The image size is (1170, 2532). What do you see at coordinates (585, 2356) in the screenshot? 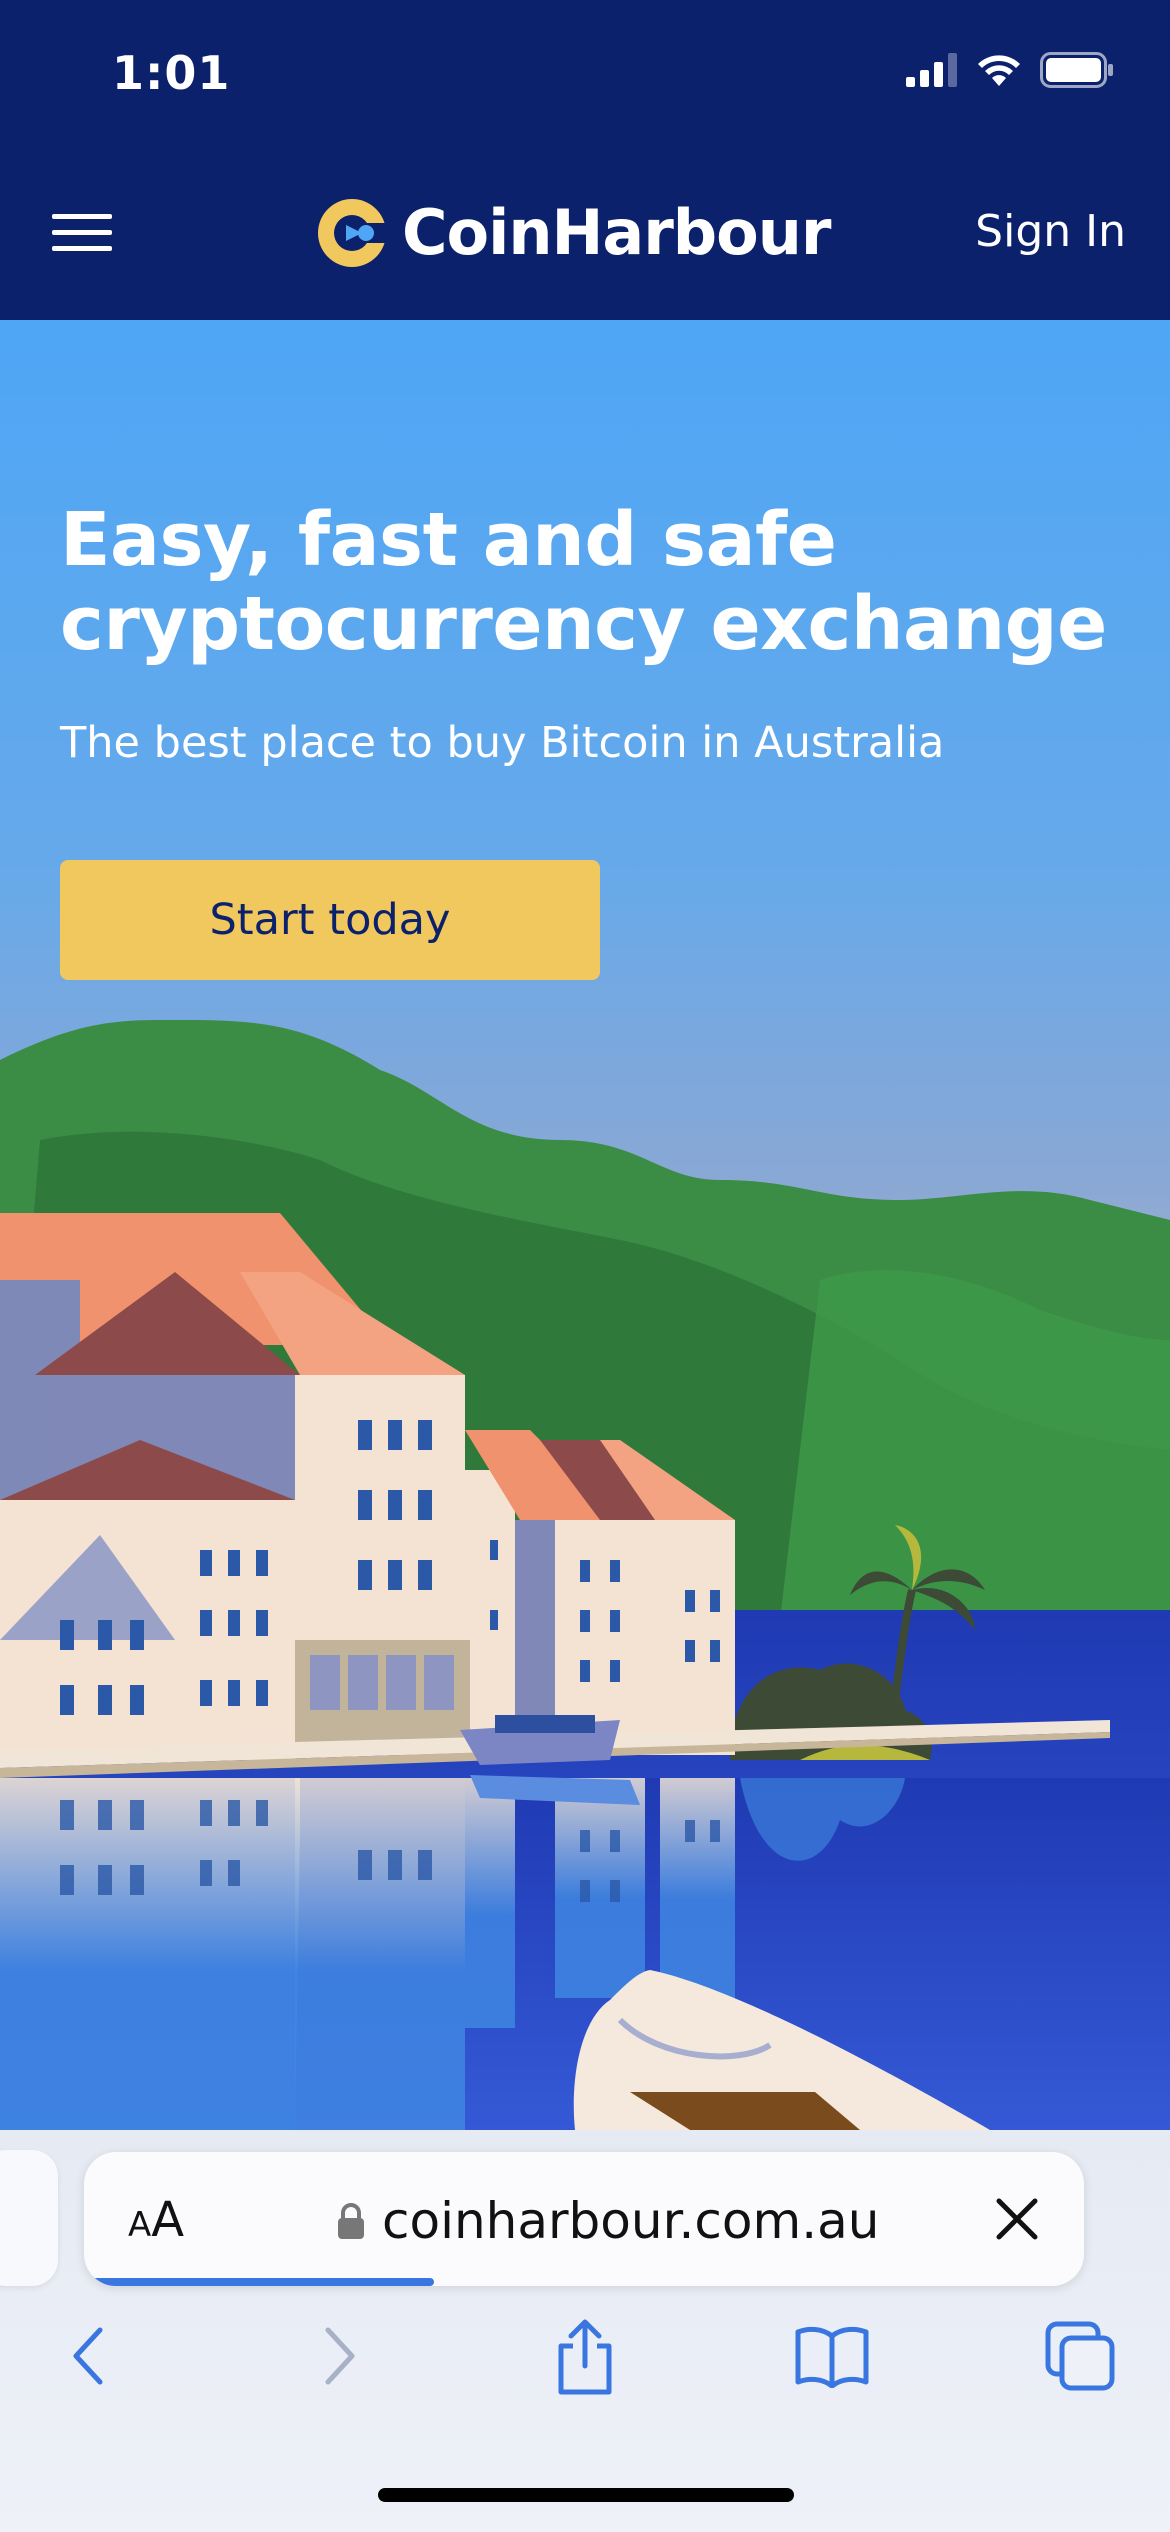
I see `share-icon` at bounding box center [585, 2356].